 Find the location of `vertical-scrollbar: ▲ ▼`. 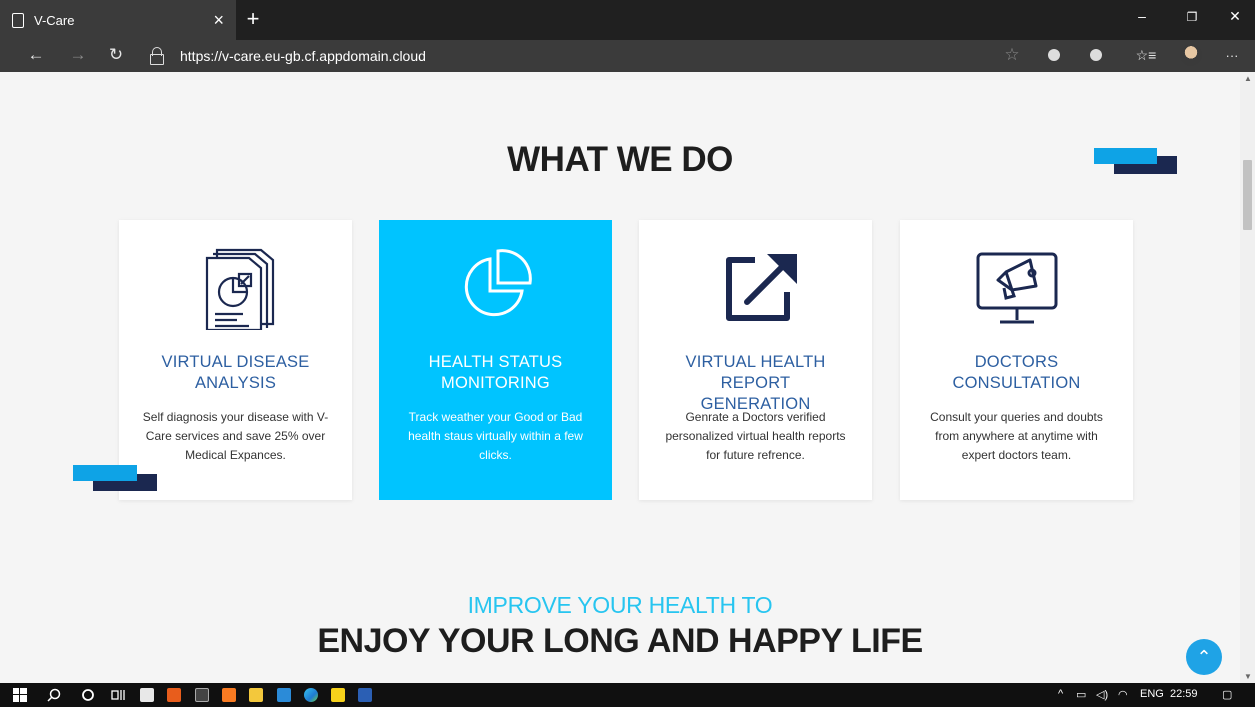

vertical-scrollbar: ▲ ▼ is located at coordinates (1247, 377).